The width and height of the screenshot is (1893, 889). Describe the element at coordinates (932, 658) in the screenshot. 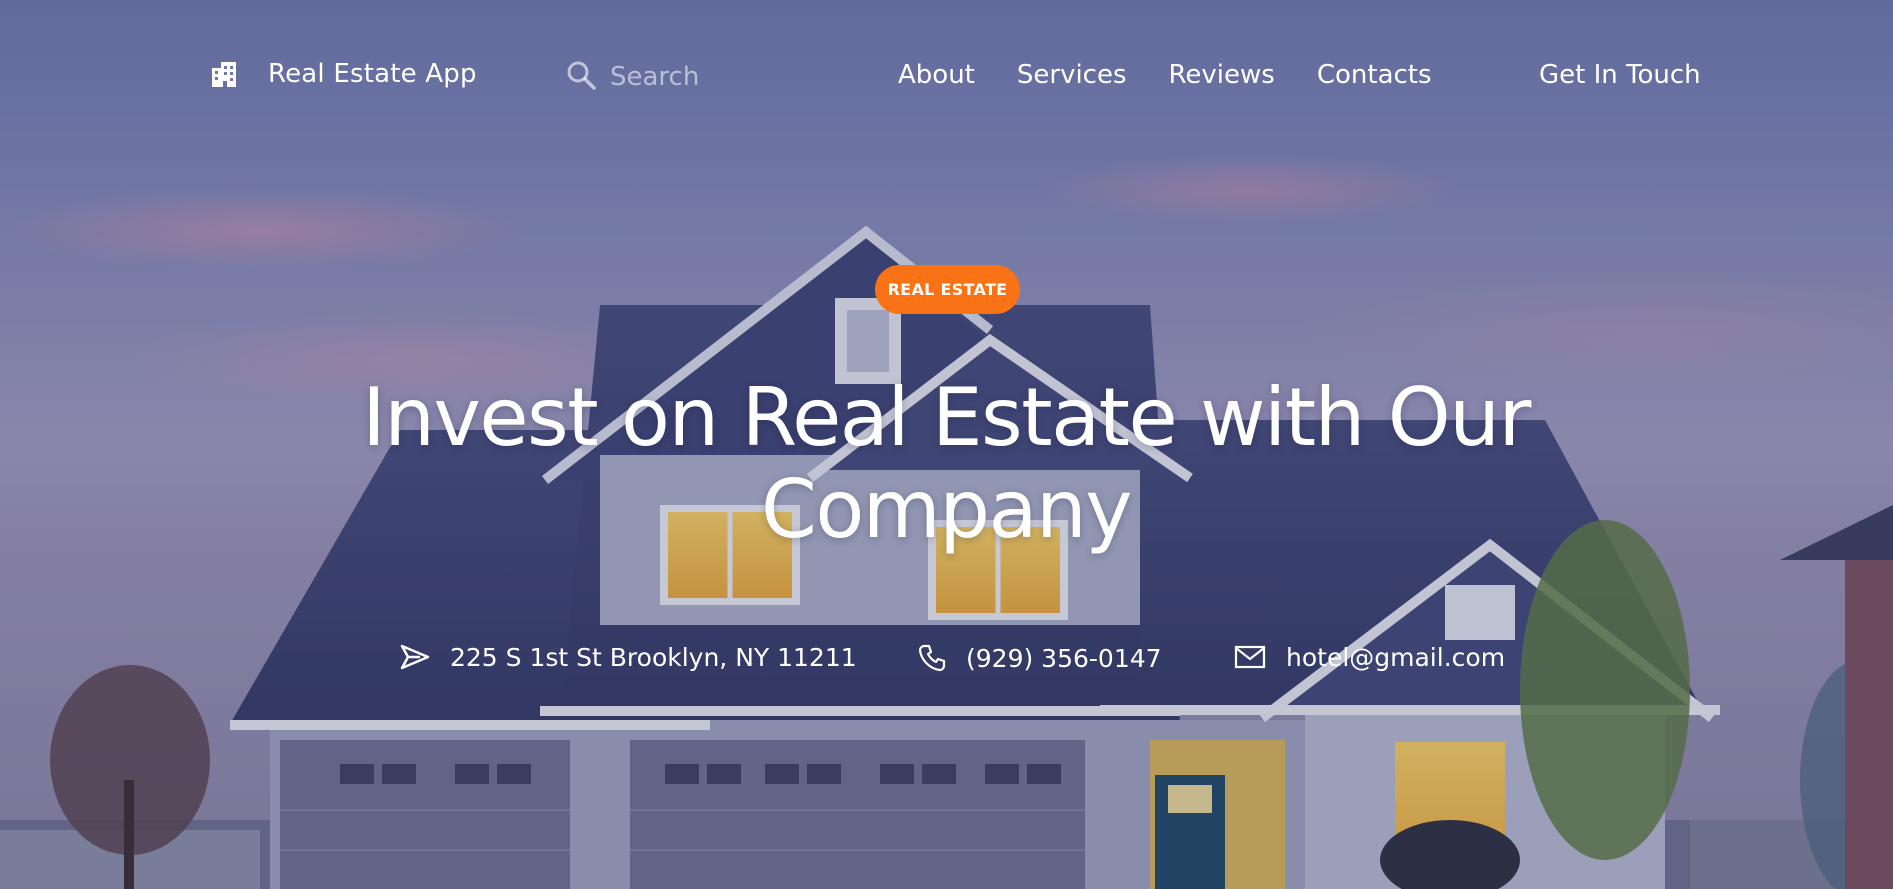

I see `phone-icon` at that location.